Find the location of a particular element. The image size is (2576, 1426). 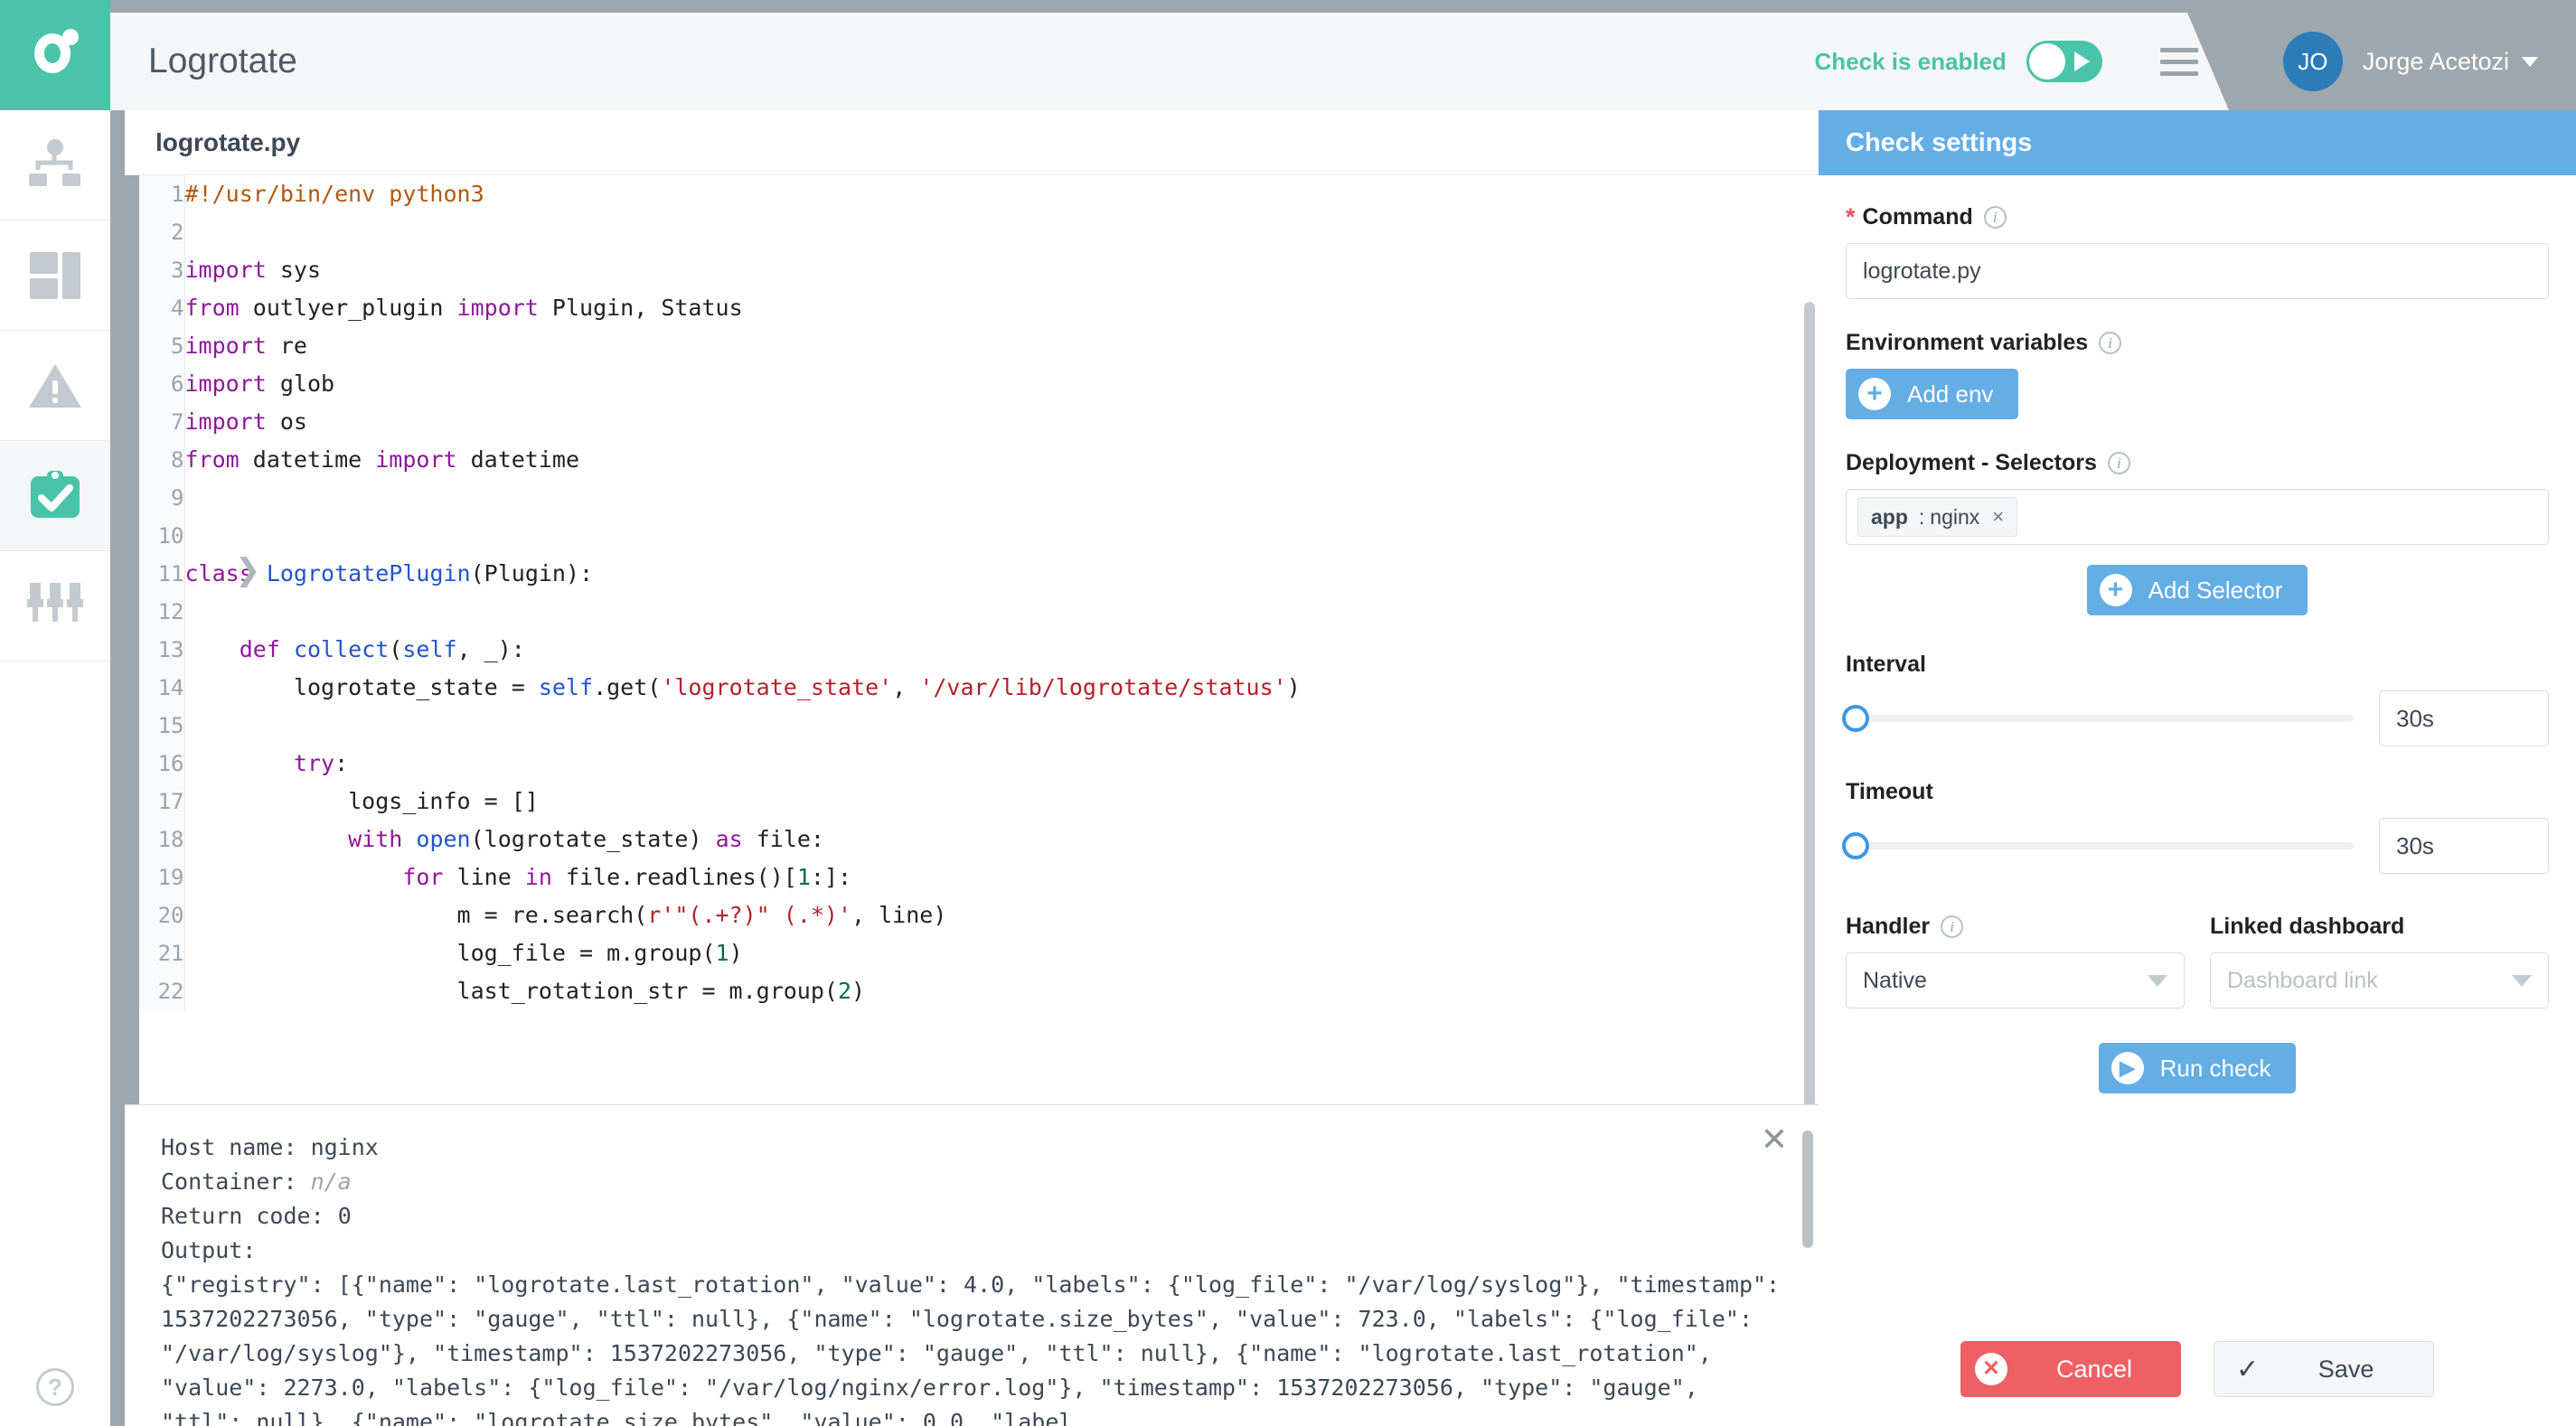

handler-select: Native is located at coordinates (2016, 981).